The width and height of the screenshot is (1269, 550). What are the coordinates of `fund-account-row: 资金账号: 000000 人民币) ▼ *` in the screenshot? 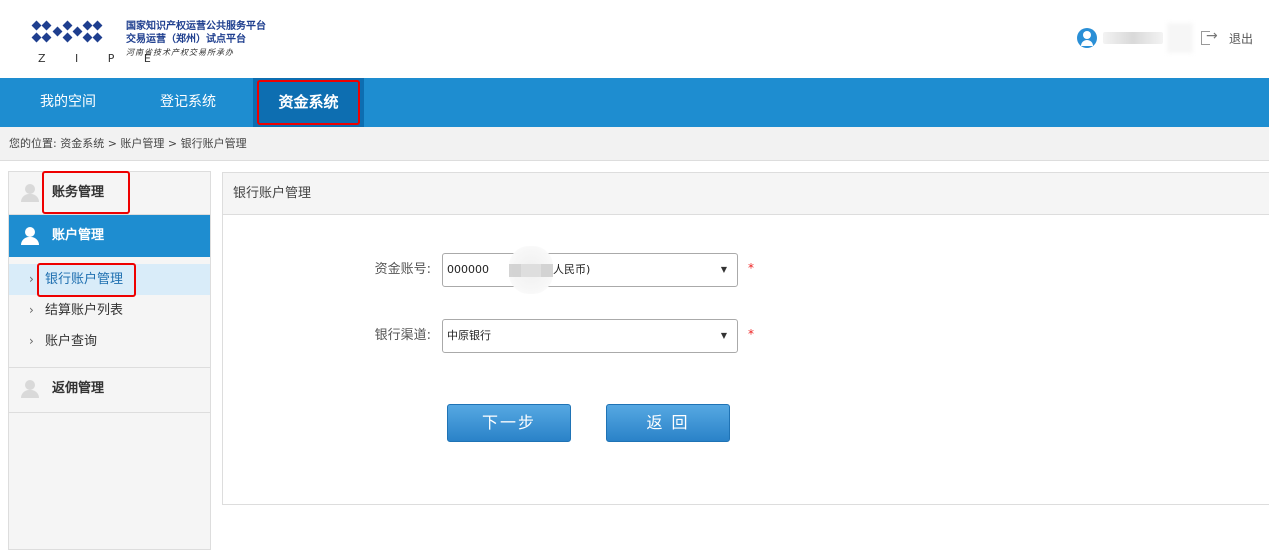 It's located at (523, 270).